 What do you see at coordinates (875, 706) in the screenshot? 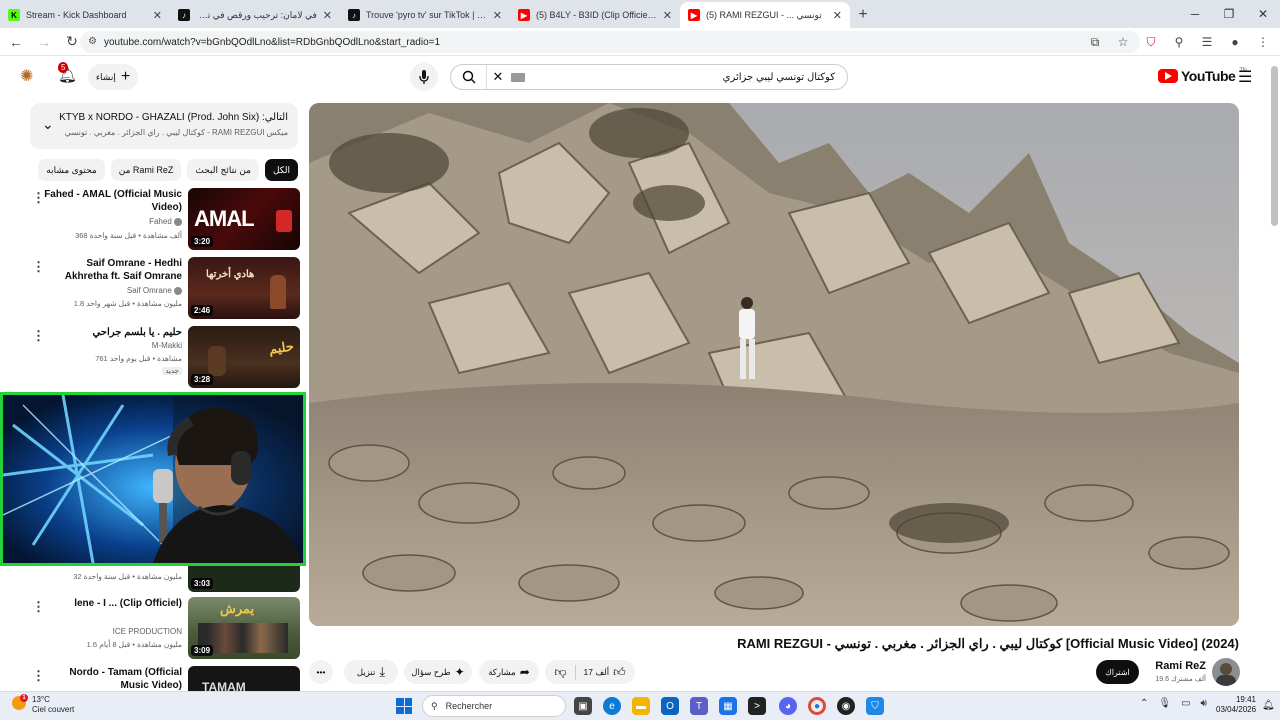
I see `security-shield-icon: ⛉` at bounding box center [875, 706].